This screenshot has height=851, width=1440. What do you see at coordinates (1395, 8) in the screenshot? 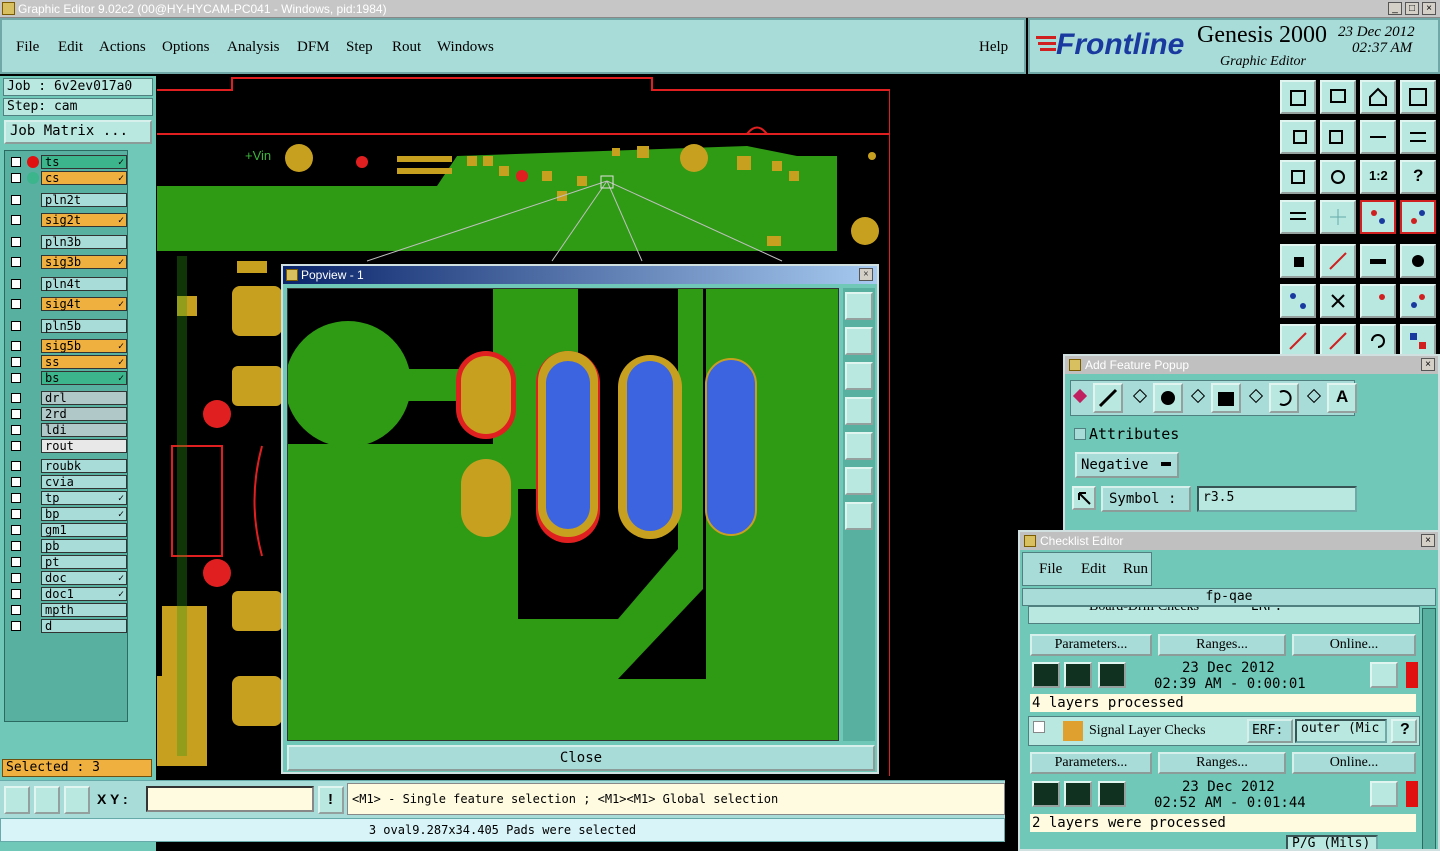
I see `minimize-icon: _` at bounding box center [1395, 8].